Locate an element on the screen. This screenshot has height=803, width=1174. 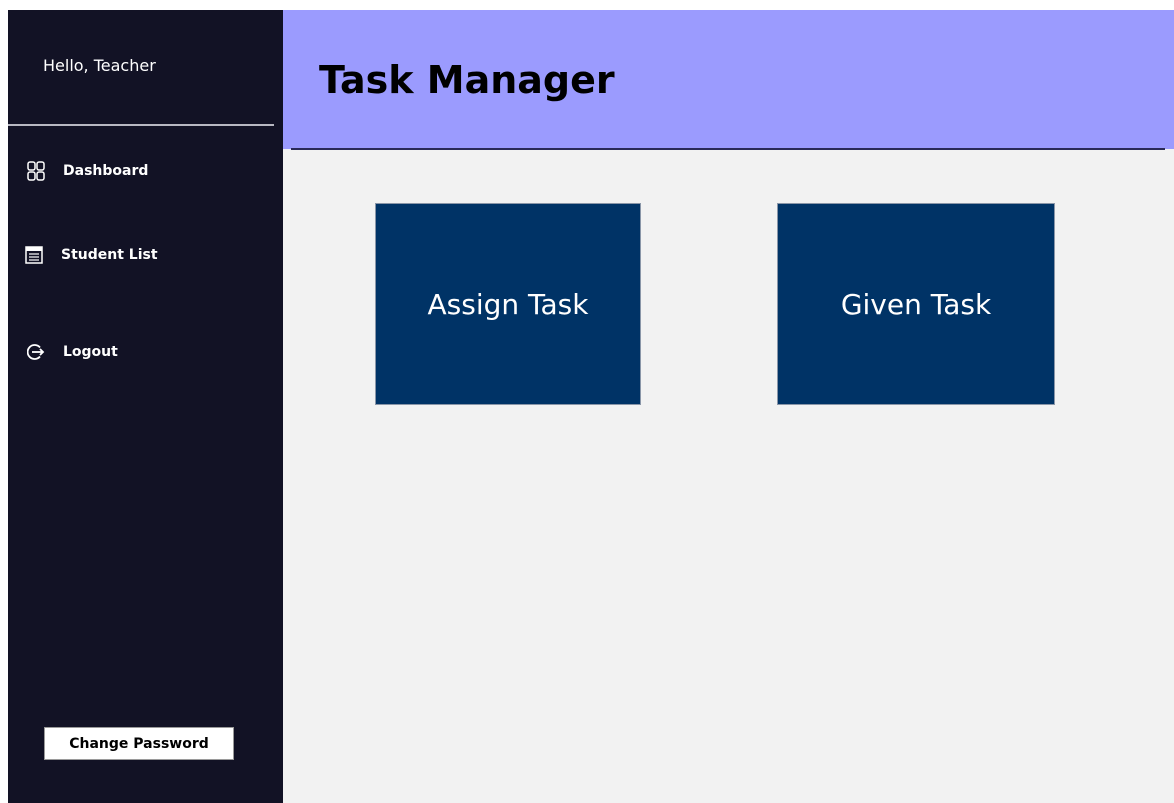
grid-icon is located at coordinates (36, 171).